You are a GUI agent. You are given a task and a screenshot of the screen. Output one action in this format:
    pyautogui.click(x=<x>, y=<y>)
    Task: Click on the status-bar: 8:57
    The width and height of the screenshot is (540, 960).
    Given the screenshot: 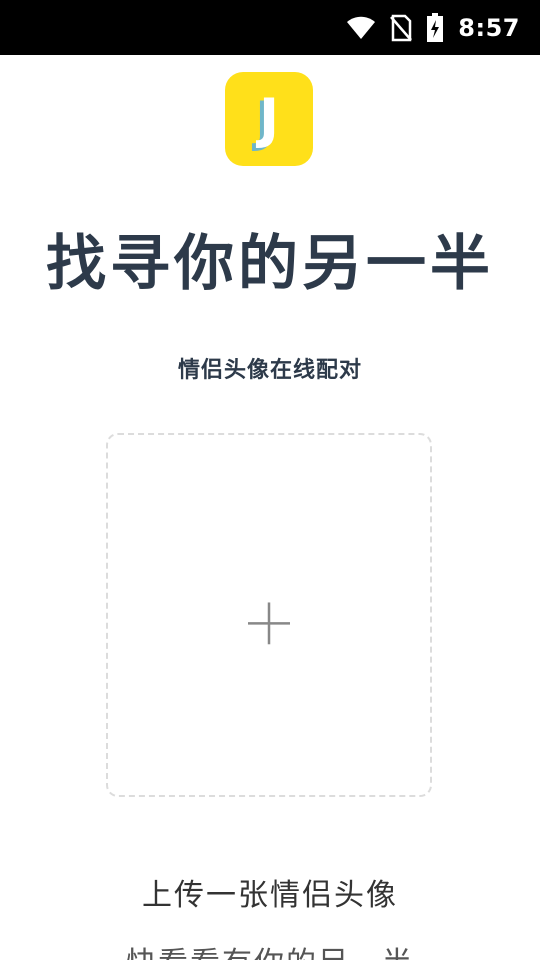 What is the action you would take?
    pyautogui.click(x=270, y=27)
    